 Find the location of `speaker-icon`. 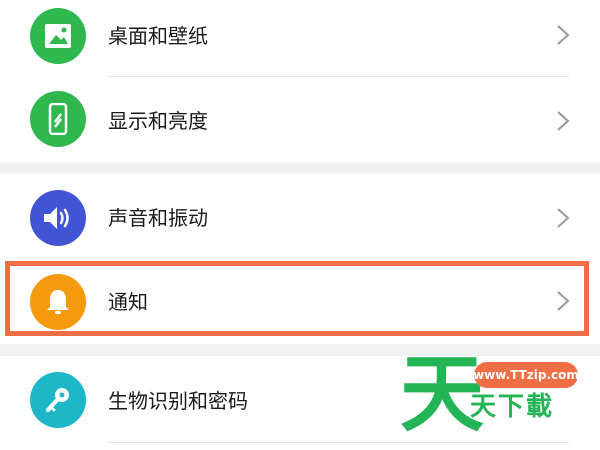

speaker-icon is located at coordinates (58, 218).